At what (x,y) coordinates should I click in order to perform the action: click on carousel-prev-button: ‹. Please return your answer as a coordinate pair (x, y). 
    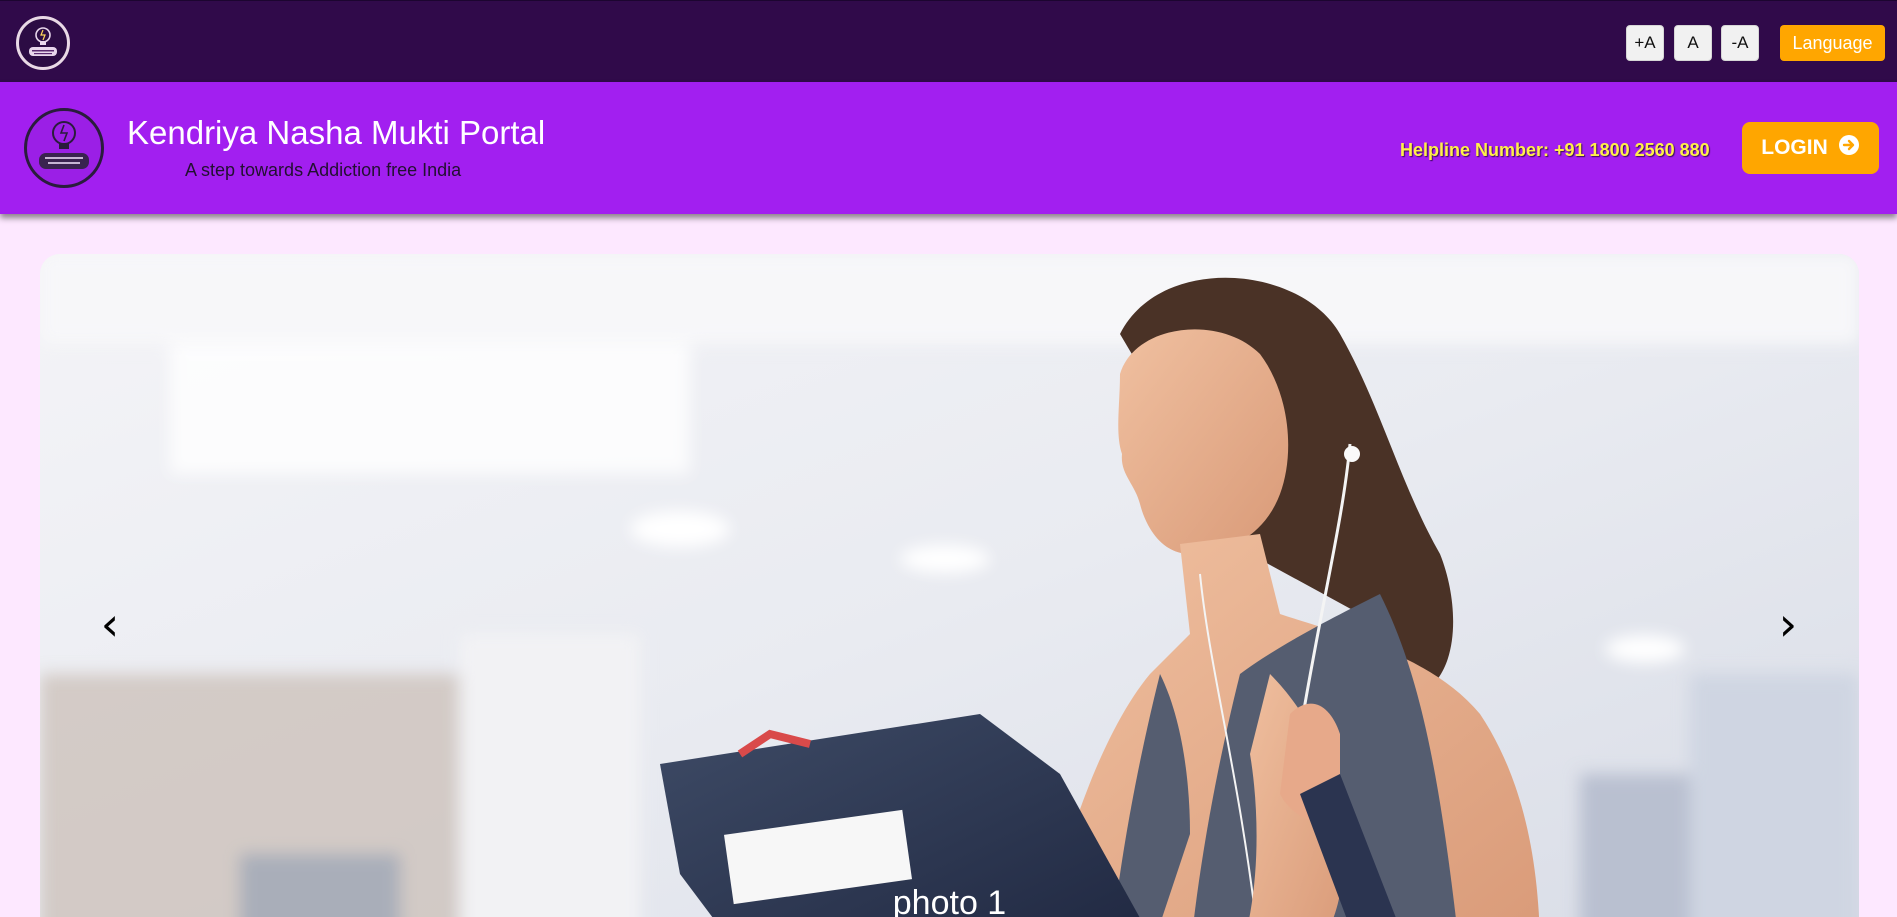
    Looking at the image, I should click on (110, 624).